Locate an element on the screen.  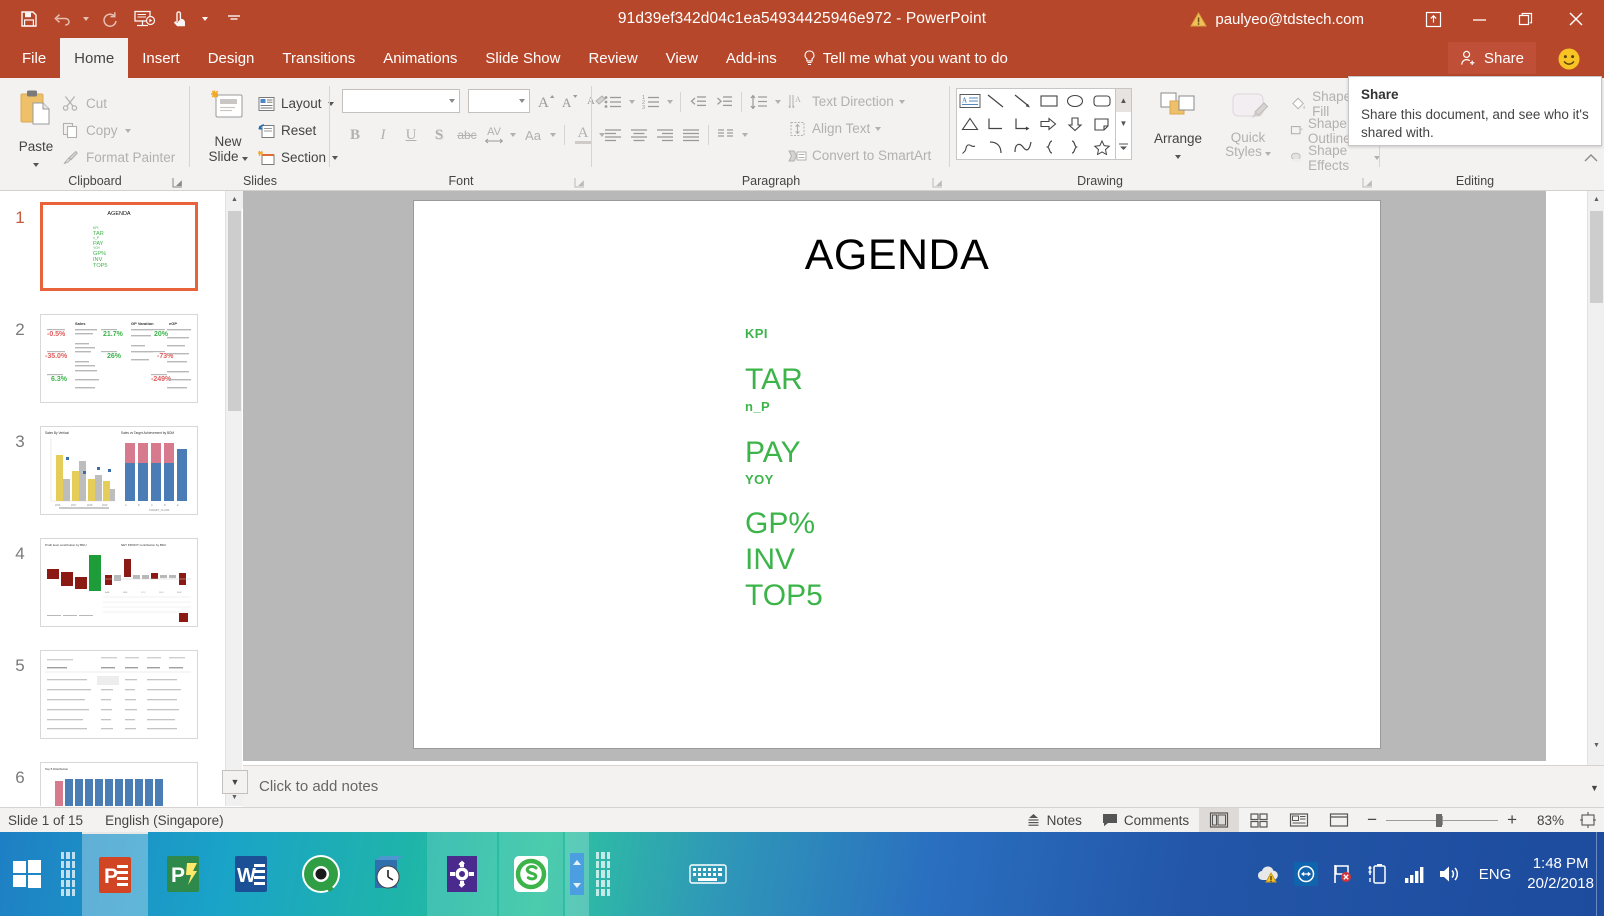
columns-button is located at coordinates (726, 135).